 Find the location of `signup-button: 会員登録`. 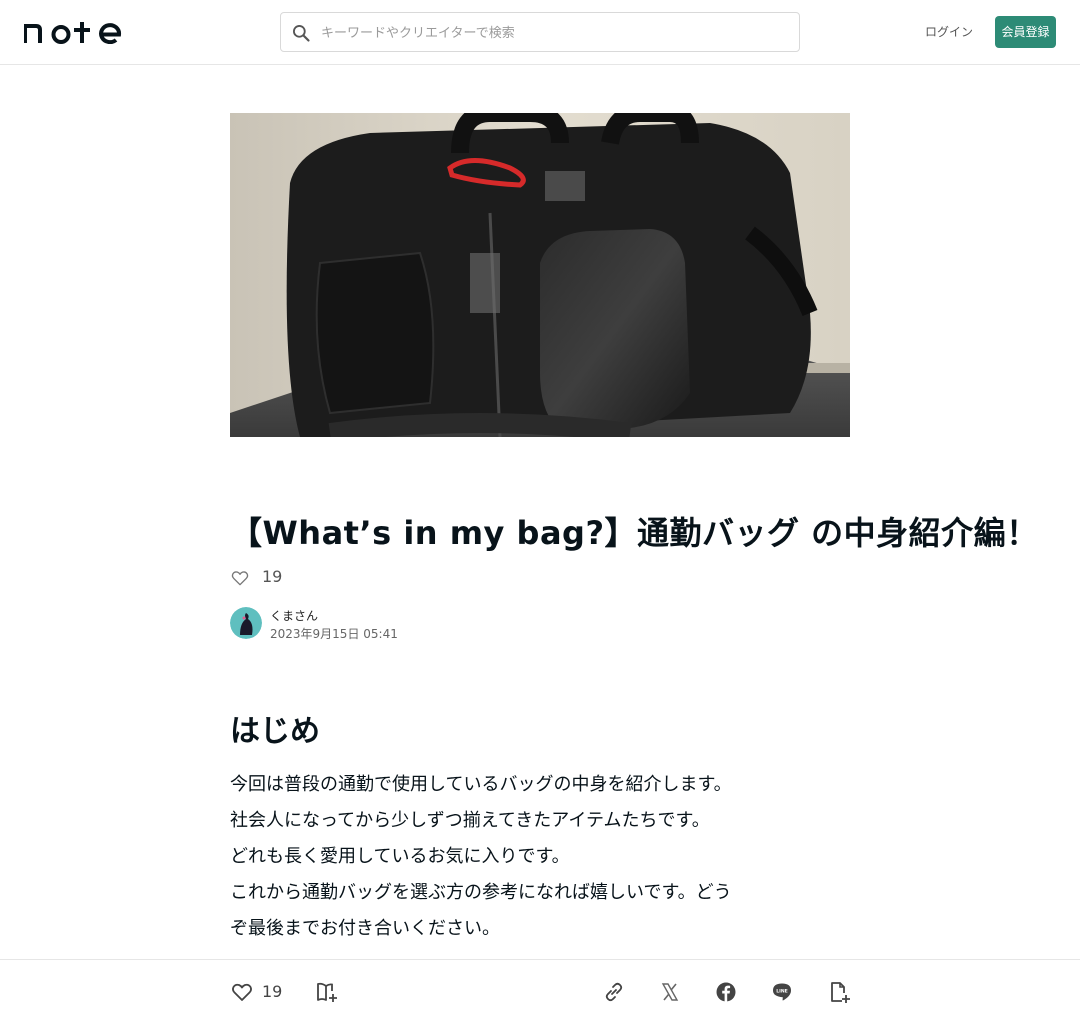

signup-button: 会員登録 is located at coordinates (1025, 32).